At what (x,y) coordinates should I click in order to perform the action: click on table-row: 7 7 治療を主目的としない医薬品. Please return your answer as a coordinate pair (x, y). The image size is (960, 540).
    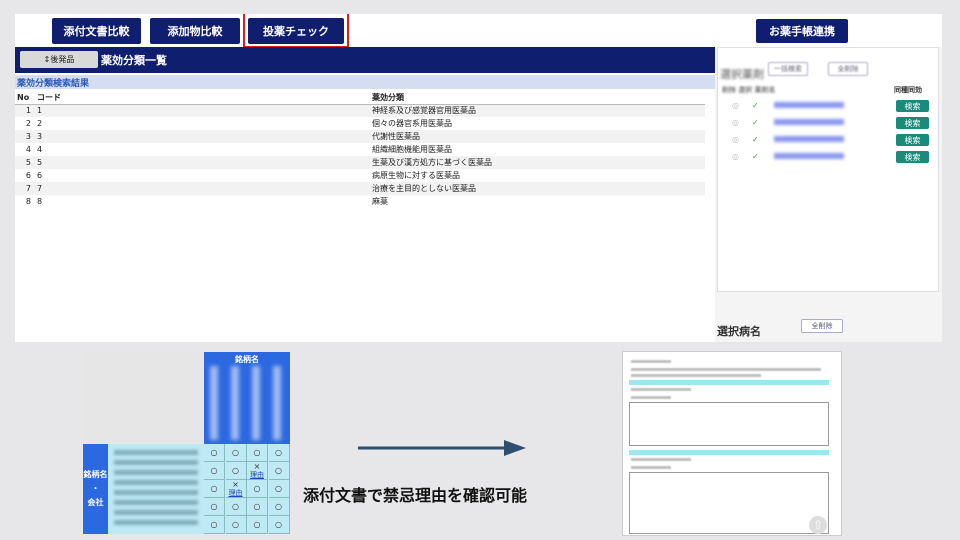
    Looking at the image, I should click on (360, 188).